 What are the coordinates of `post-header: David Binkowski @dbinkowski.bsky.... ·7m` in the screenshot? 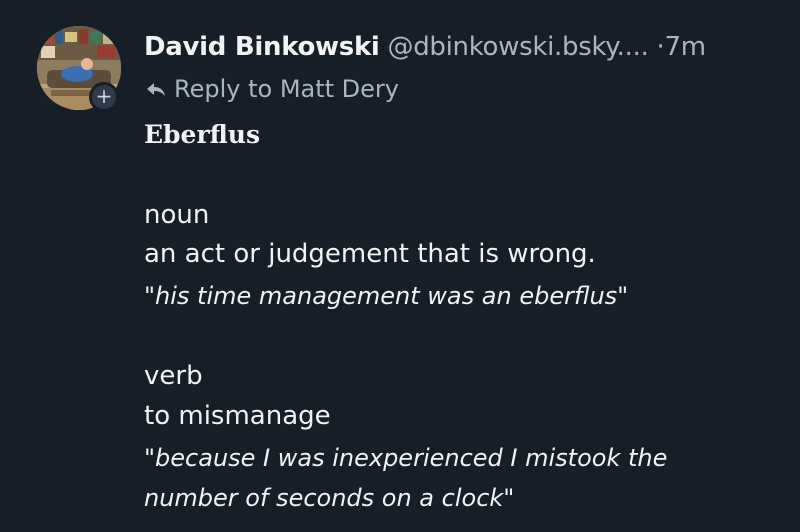 It's located at (425, 47).